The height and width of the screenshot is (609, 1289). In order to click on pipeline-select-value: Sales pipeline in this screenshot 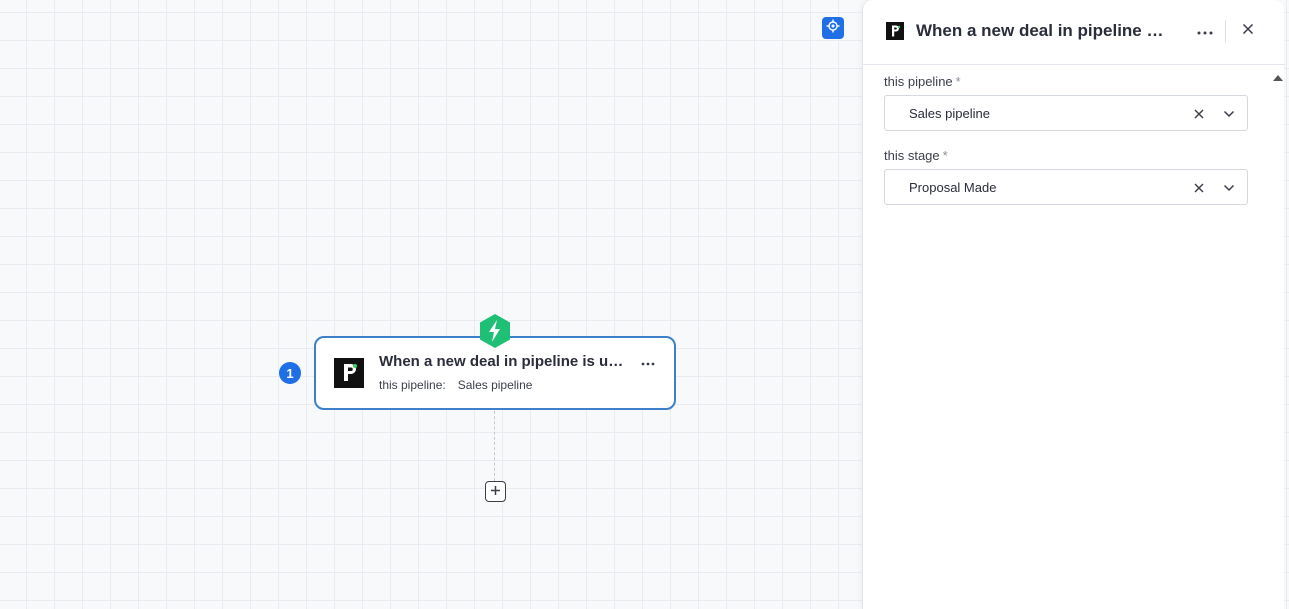, I will do `click(949, 113)`.